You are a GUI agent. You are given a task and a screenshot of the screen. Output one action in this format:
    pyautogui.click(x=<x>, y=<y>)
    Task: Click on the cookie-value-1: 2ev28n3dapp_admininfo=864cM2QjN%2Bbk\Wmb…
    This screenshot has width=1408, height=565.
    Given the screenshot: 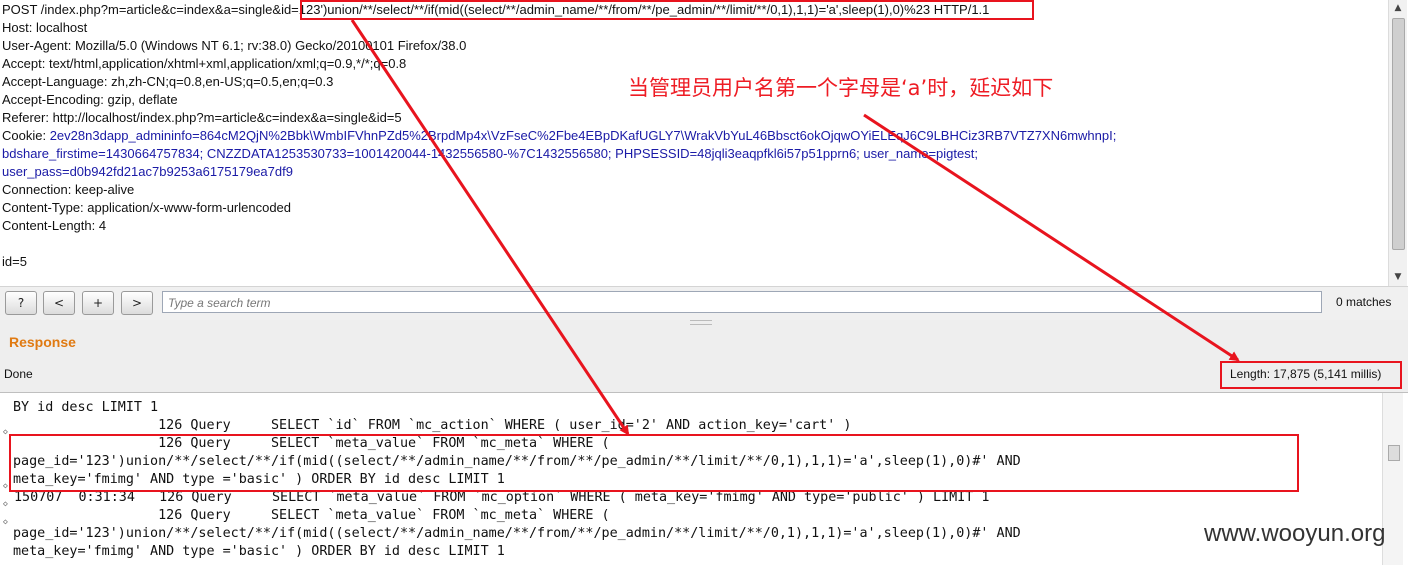 What is the action you would take?
    pyautogui.click(x=583, y=135)
    